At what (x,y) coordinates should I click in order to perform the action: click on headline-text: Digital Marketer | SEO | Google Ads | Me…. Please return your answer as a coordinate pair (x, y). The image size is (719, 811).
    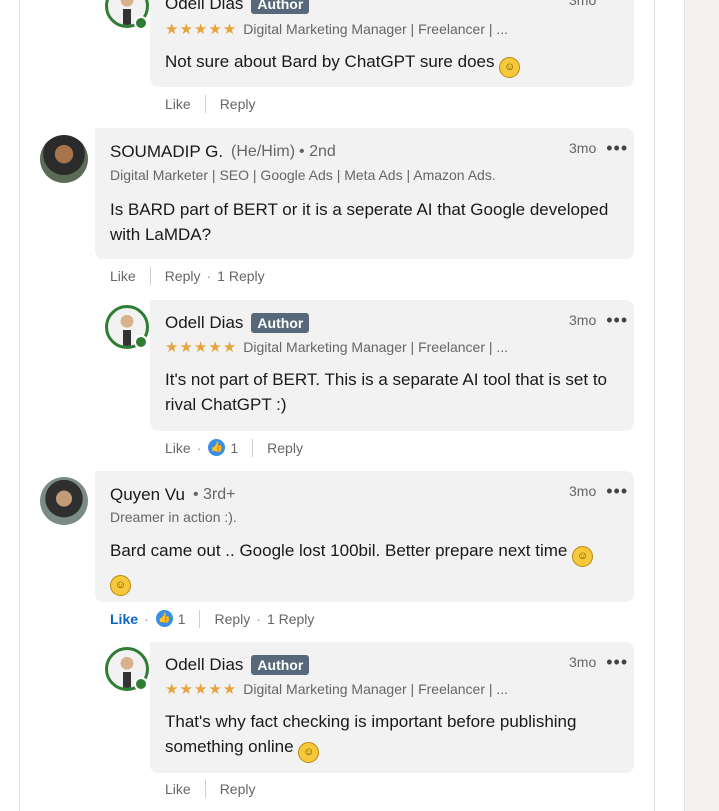
    Looking at the image, I should click on (303, 175).